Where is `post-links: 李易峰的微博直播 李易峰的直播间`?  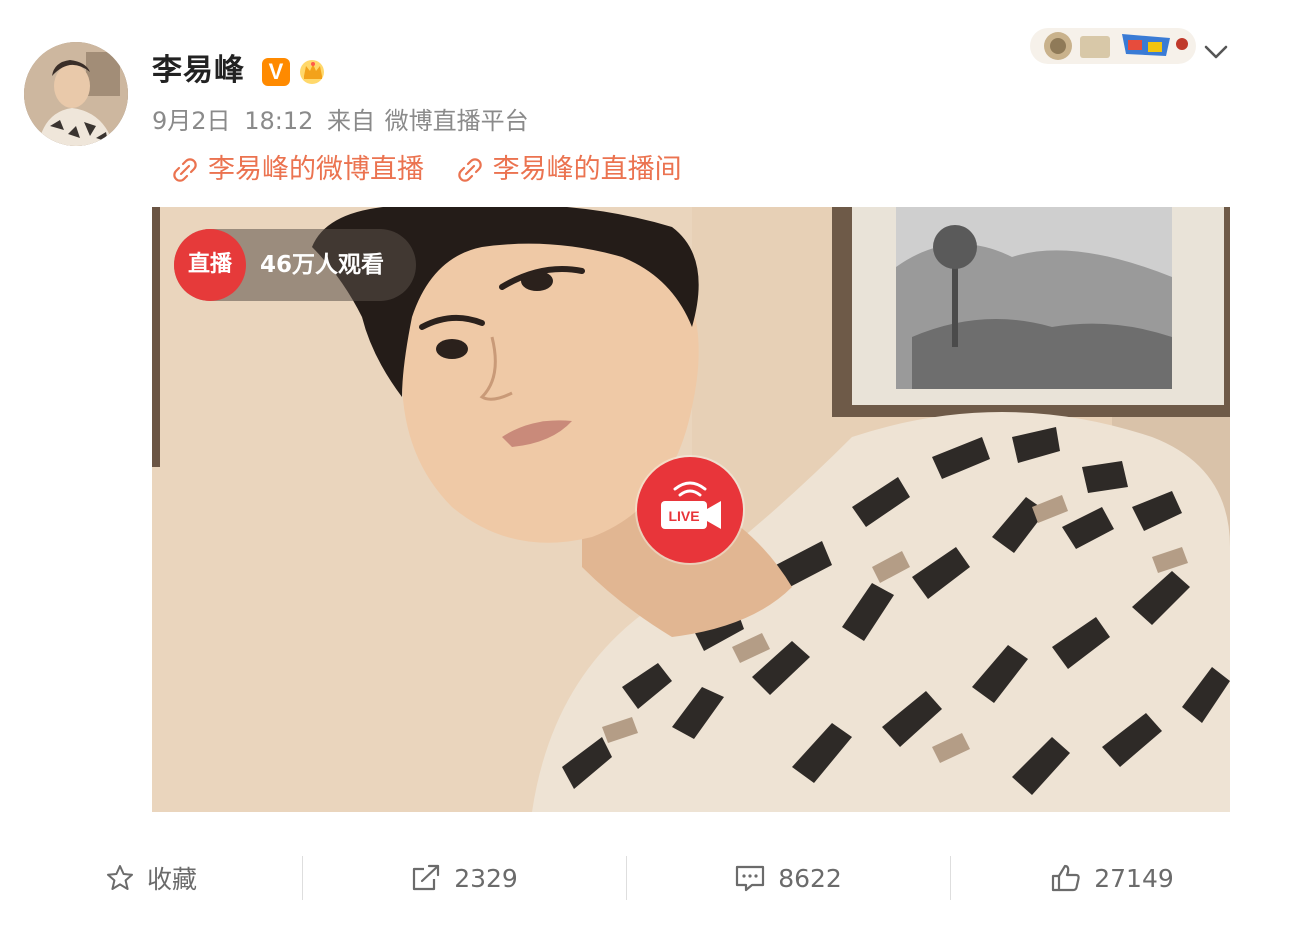 post-links: 李易峰的微博直播 李易峰的直播间 is located at coordinates (439, 172).